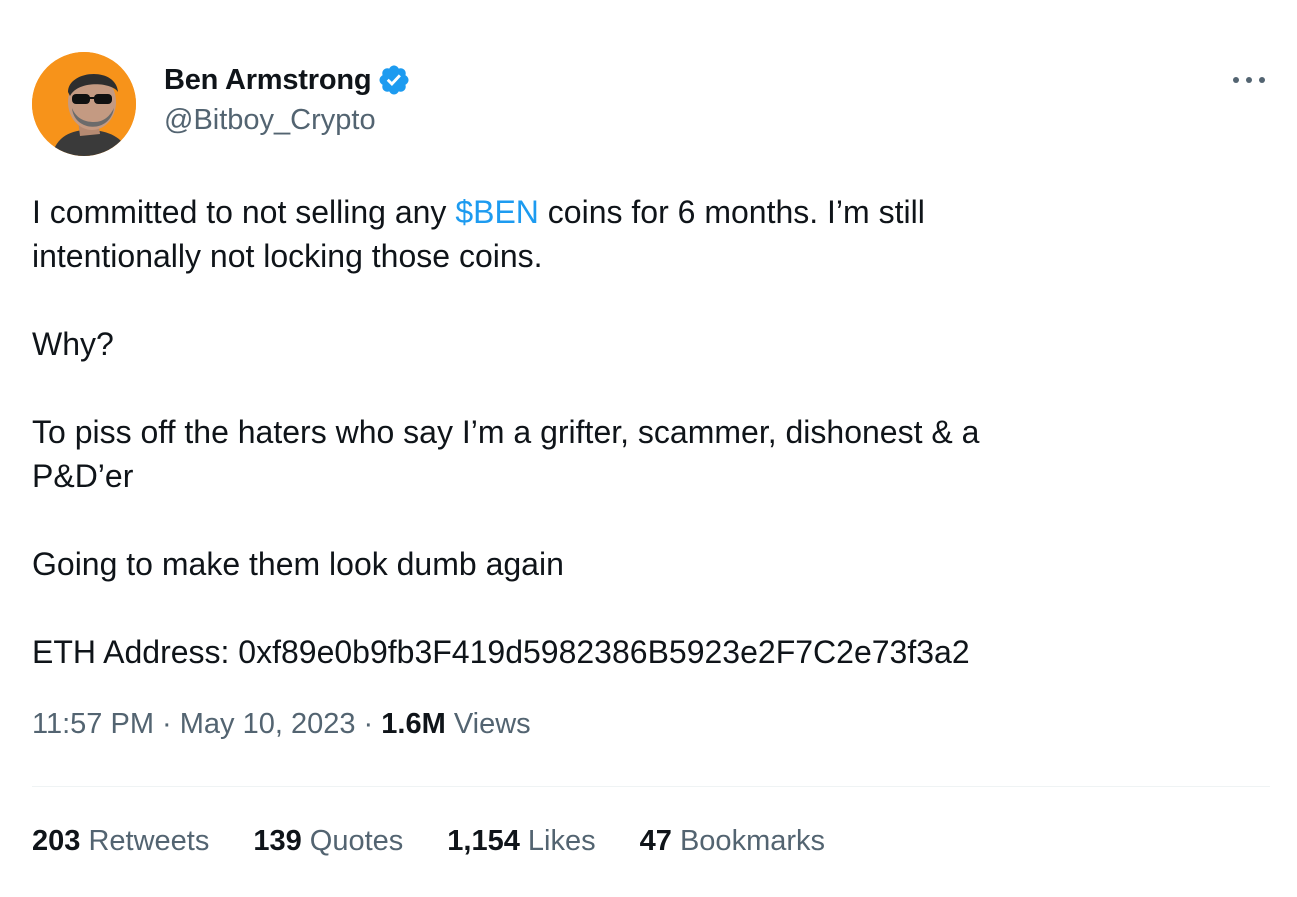 The height and width of the screenshot is (897, 1297). Describe the element at coordinates (394, 80) in the screenshot. I see `verified-badge-icon` at that location.